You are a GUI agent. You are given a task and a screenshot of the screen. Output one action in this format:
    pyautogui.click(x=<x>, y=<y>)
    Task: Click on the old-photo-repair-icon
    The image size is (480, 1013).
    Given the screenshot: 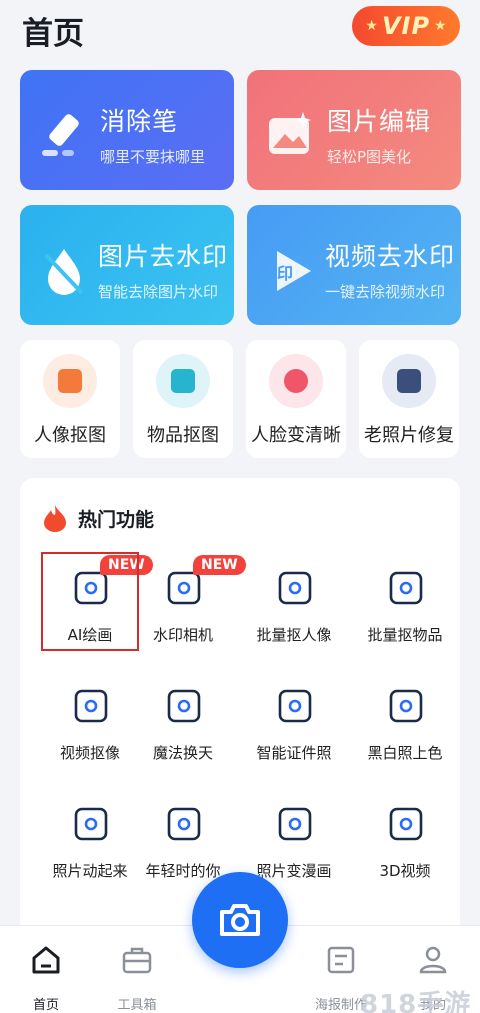 What is the action you would take?
    pyautogui.click(x=409, y=381)
    